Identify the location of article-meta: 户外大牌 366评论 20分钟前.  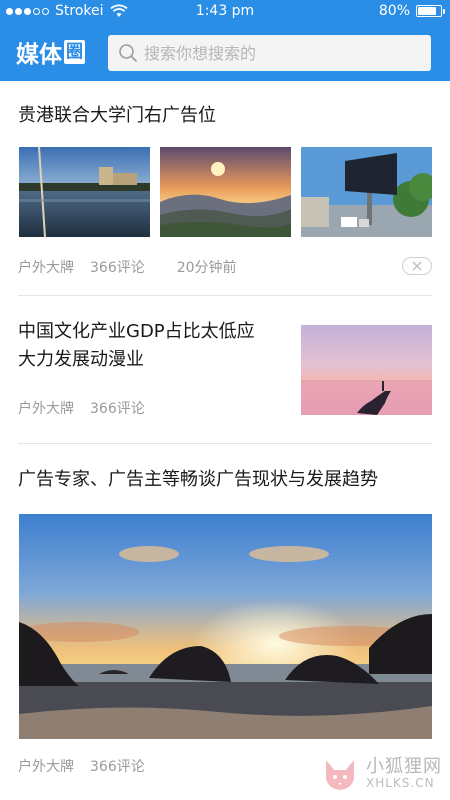
(127, 267).